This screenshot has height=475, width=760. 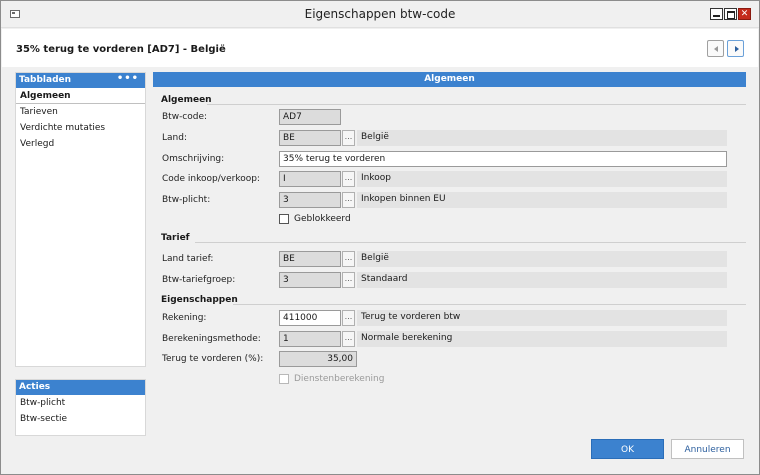 What do you see at coordinates (199, 280) in the screenshot?
I see `btw-tariefgroep-label: Btw-tariefgroep:` at bounding box center [199, 280].